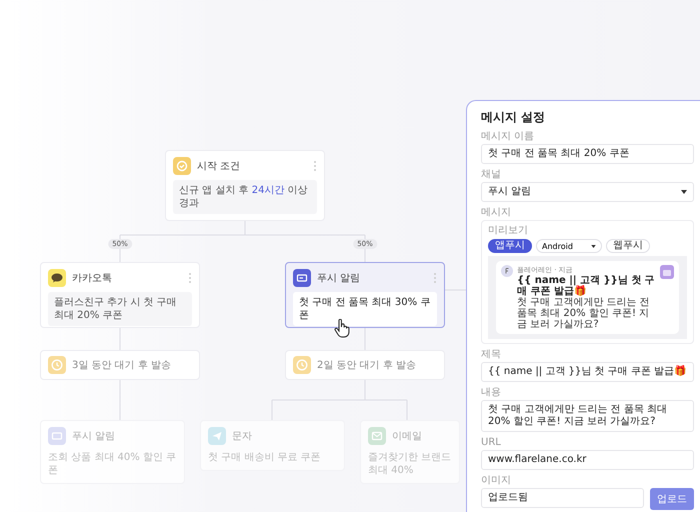 The width and height of the screenshot is (700, 512). Describe the element at coordinates (365, 309) in the screenshot. I see `message-summary: 첫 구매 전 품목 최대 30% 쿠폰` at that location.